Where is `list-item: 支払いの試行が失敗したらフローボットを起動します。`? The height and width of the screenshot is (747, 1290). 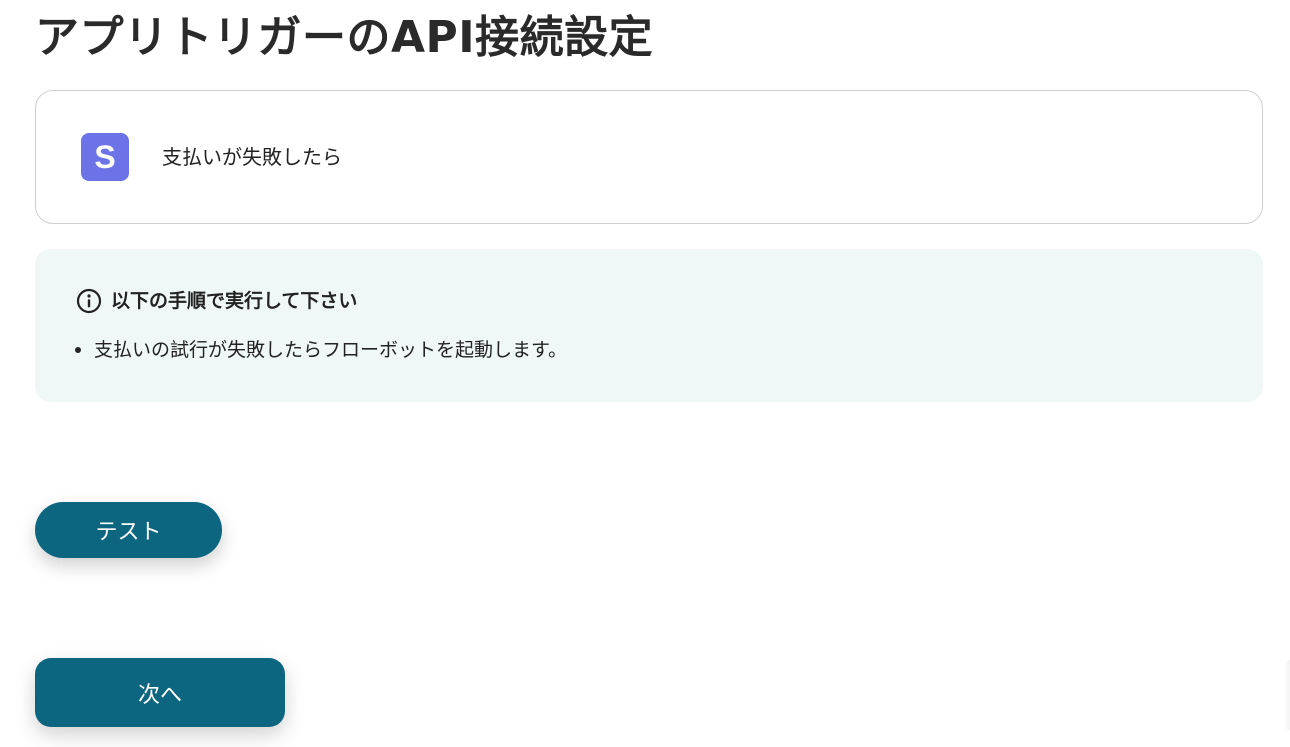
list-item: 支払いの試行が失敗したらフローボットを起動します。 is located at coordinates (321, 350).